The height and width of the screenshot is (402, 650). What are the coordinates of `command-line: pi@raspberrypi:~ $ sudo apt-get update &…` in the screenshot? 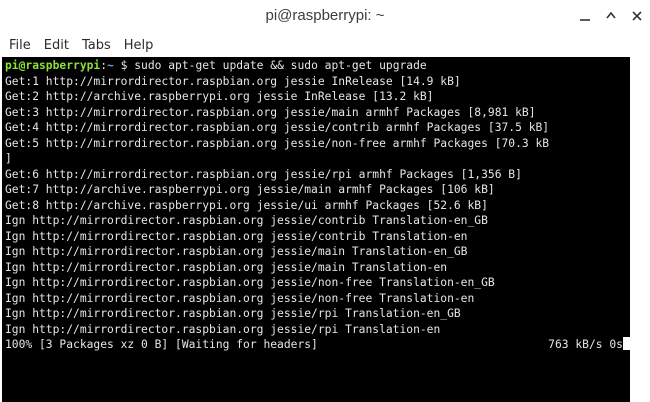 It's located at (316, 66).